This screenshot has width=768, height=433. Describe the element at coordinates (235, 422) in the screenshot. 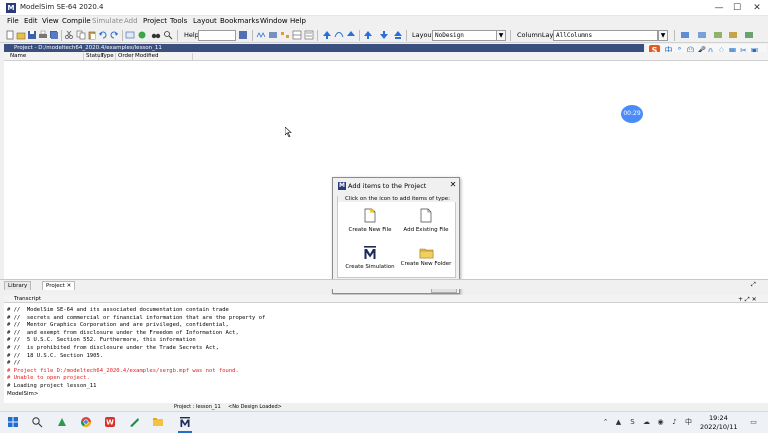

I see `modelsim-taskbar-button` at that location.